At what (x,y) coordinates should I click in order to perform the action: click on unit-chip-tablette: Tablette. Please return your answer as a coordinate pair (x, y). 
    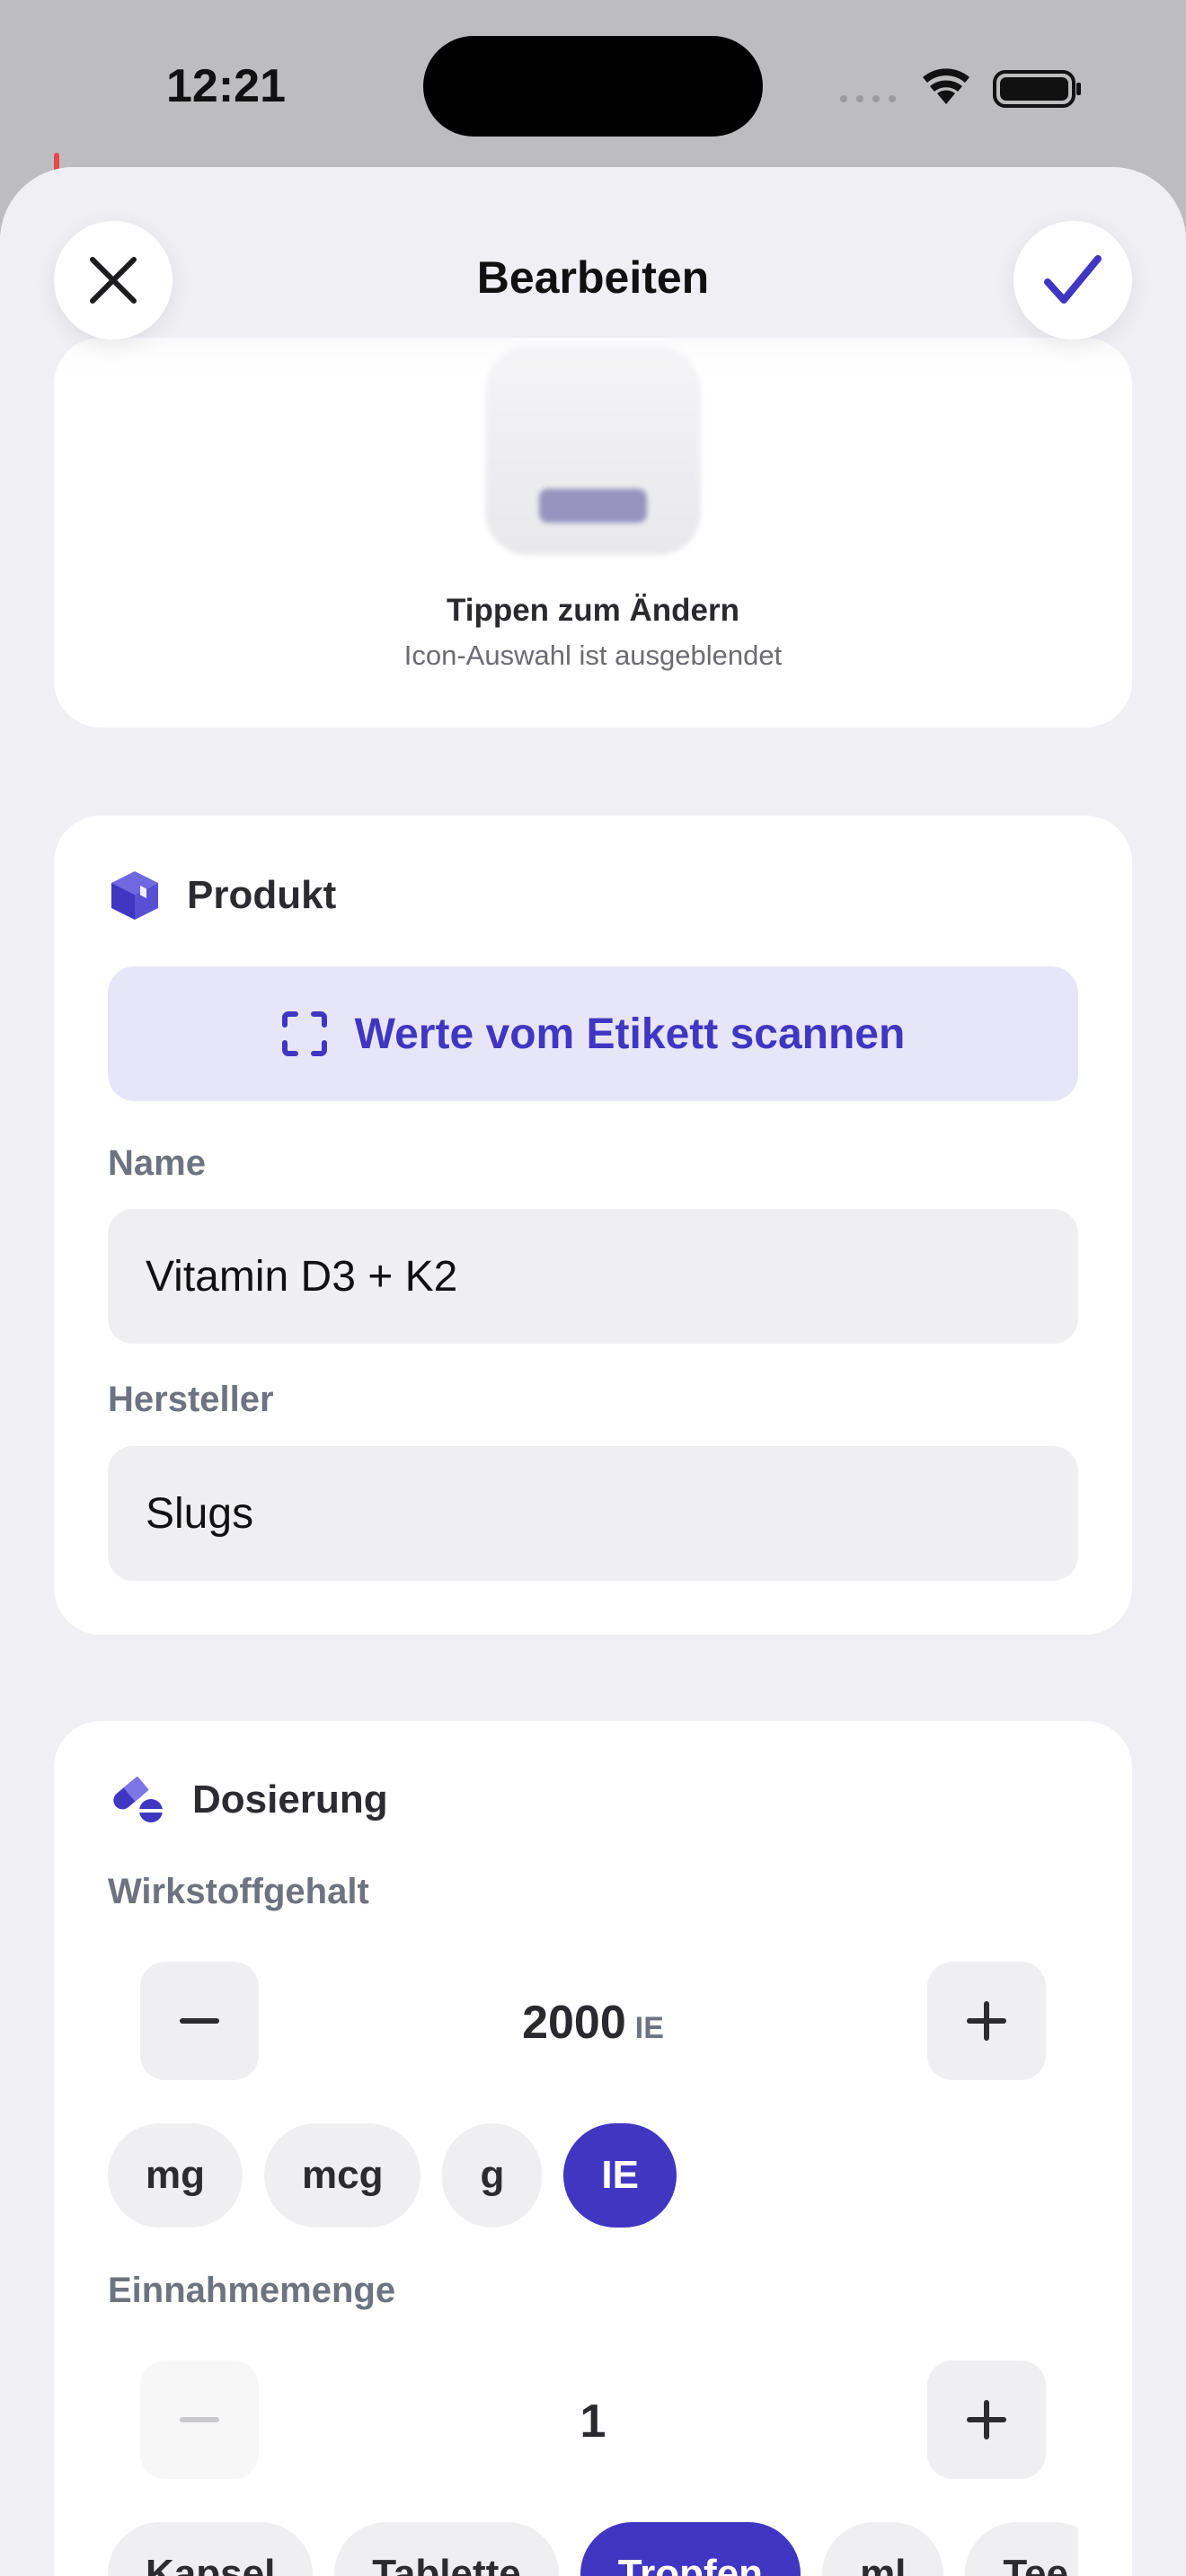
    Looking at the image, I should click on (446, 2549).